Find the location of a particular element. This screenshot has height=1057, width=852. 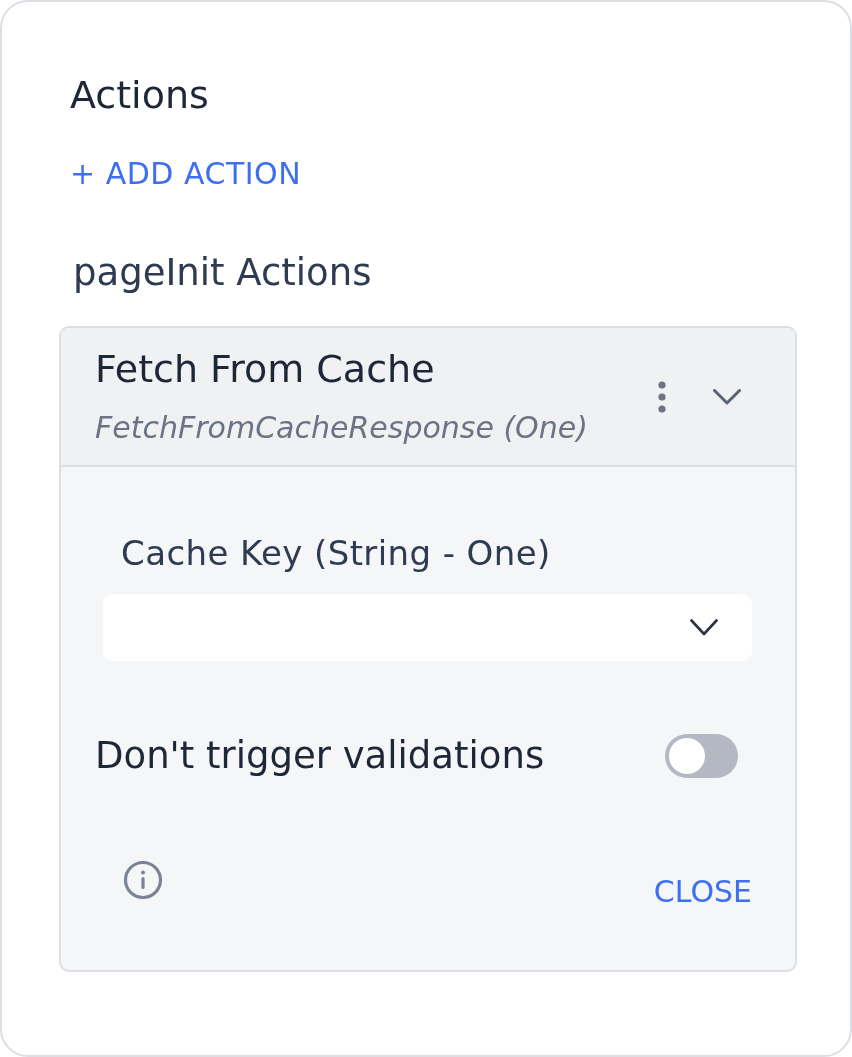

panel-title: Actions is located at coordinates (139, 95).